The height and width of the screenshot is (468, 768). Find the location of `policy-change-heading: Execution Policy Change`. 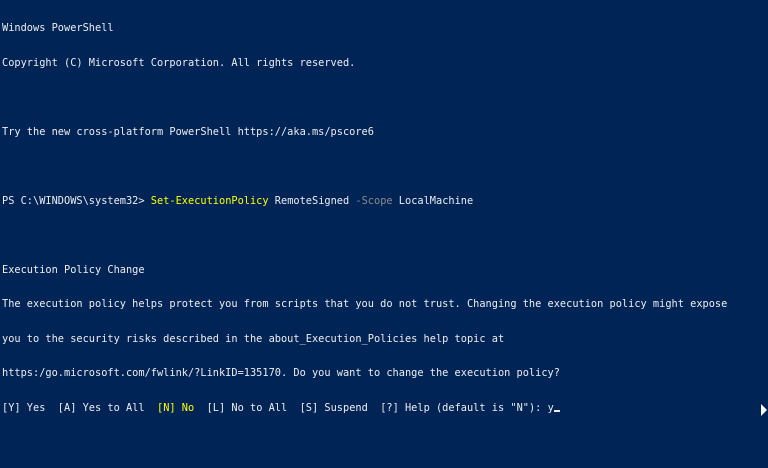

policy-change-heading: Execution Policy Change is located at coordinates (73, 270).